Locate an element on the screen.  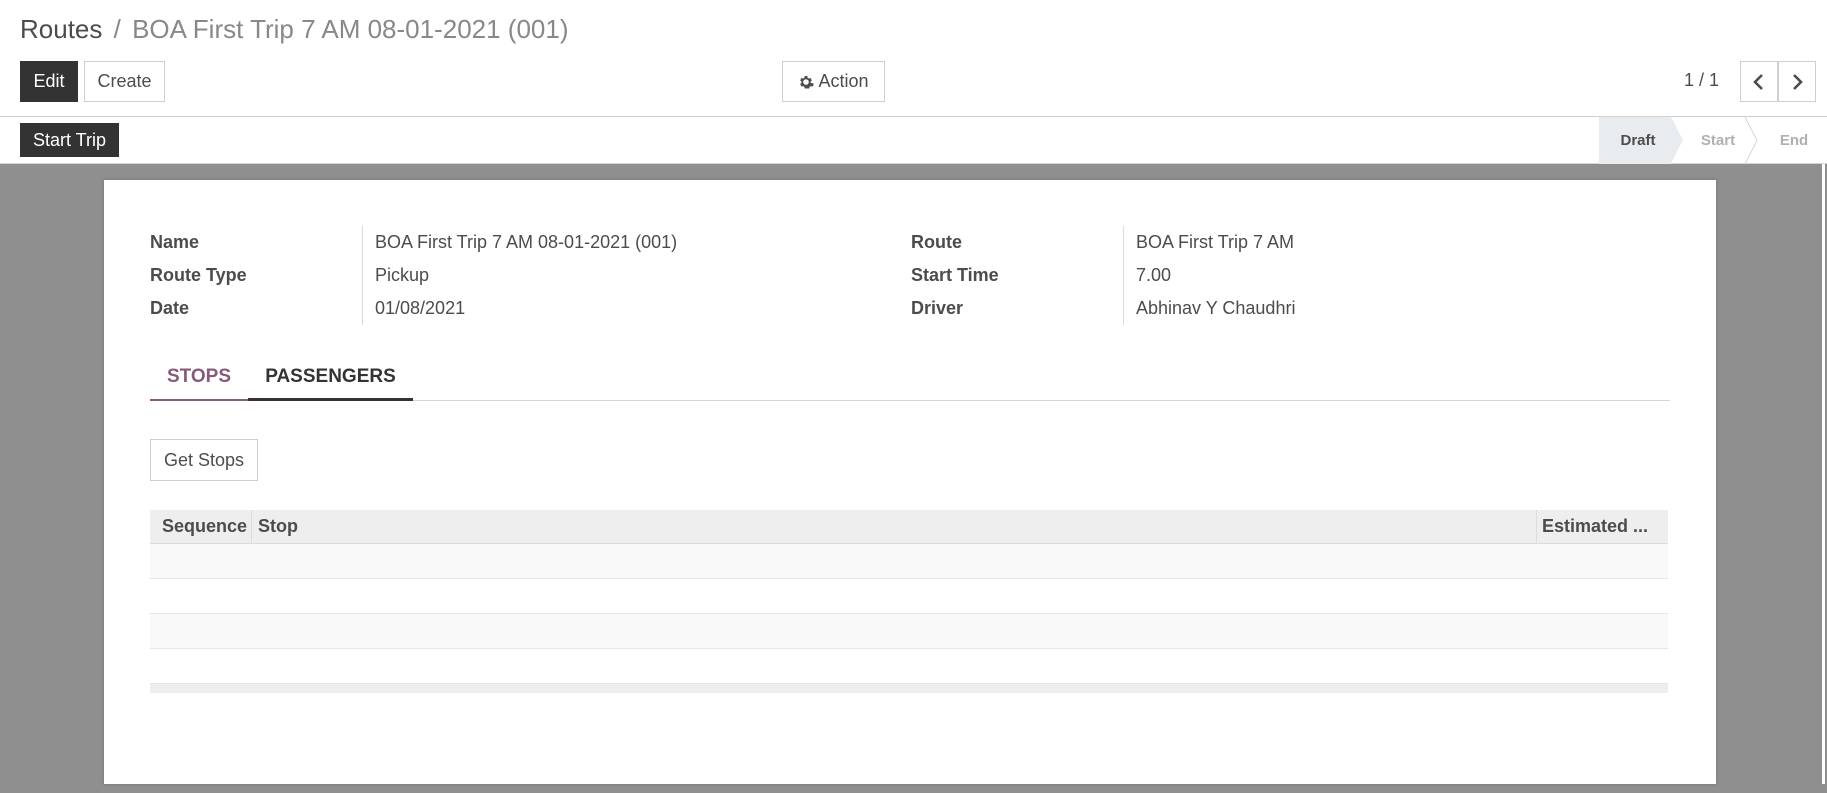
field-start-time: Start Time 7.00 is located at coordinates (1281, 275).